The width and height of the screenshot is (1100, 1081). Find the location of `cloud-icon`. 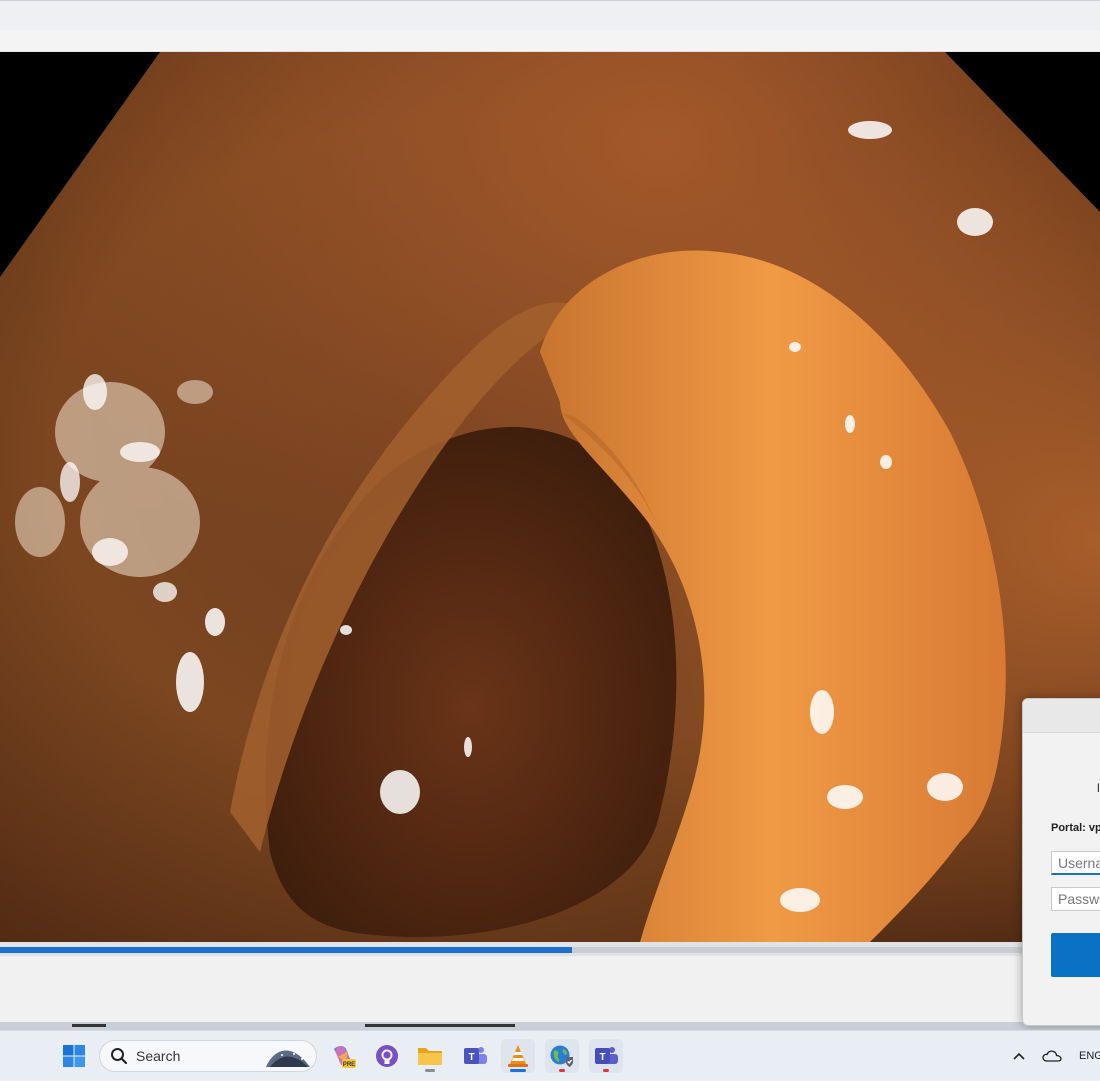

cloud-icon is located at coordinates (1052, 1056).